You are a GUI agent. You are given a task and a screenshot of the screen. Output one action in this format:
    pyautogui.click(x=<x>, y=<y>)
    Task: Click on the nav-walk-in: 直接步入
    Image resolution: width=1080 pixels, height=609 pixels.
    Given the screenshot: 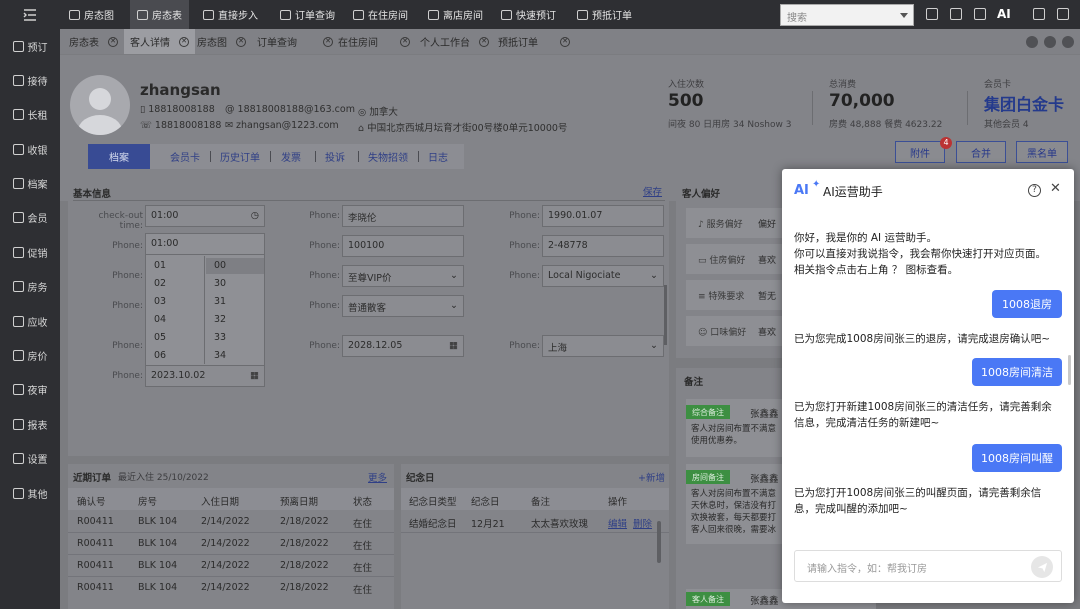 What is the action you would take?
    pyautogui.click(x=230, y=14)
    